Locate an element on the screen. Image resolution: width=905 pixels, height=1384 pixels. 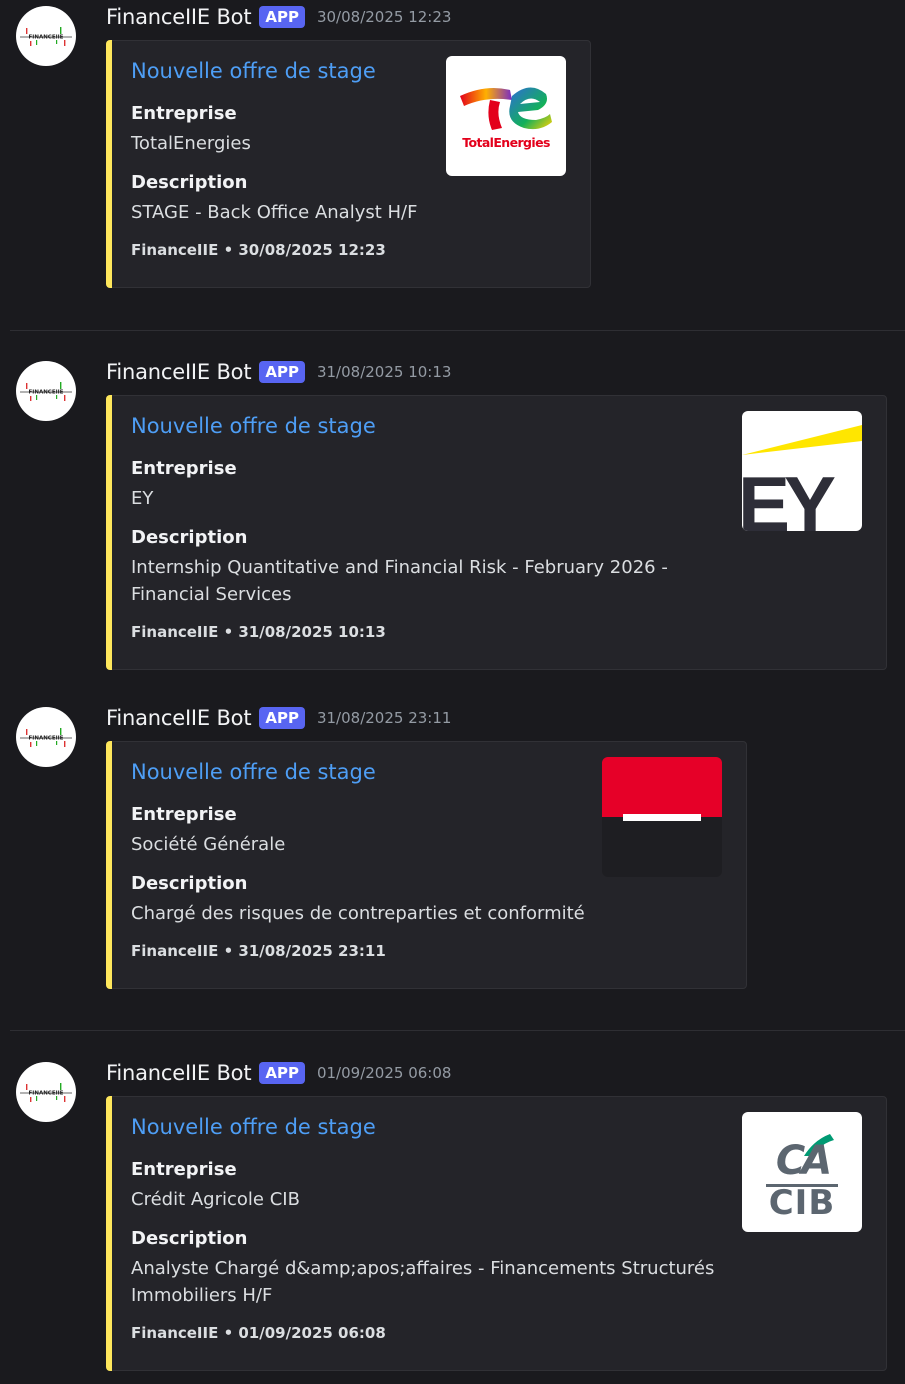
message-header: FinanceIIE Bot APP 30/08/2025 12:23 is located at coordinates (278, 17).